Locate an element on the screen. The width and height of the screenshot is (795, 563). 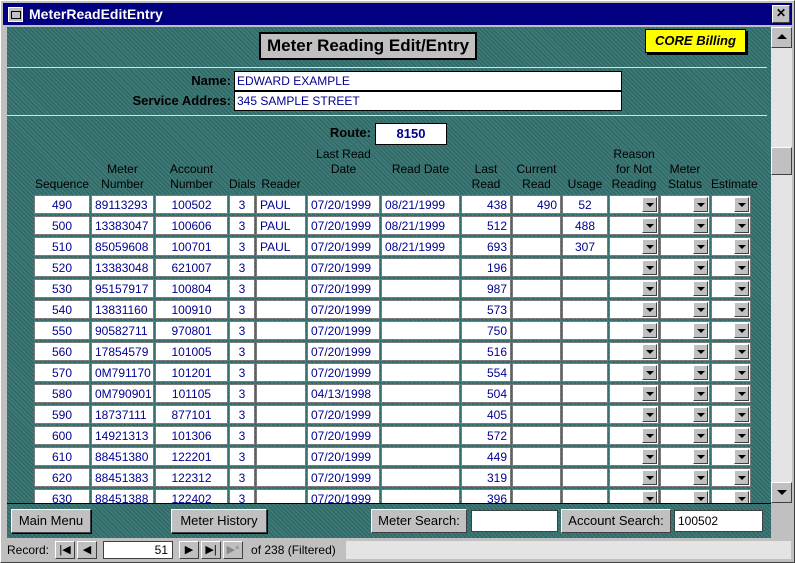
seq-cell: 500 is located at coordinates (62, 225).